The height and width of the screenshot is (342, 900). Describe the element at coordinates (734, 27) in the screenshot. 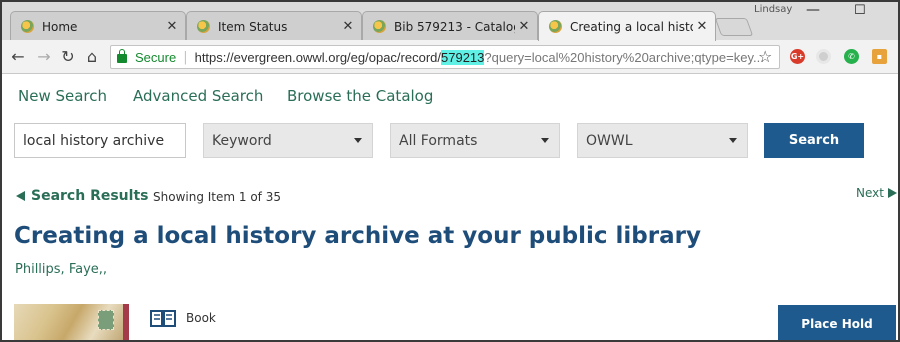

I see `new-tab-button` at that location.